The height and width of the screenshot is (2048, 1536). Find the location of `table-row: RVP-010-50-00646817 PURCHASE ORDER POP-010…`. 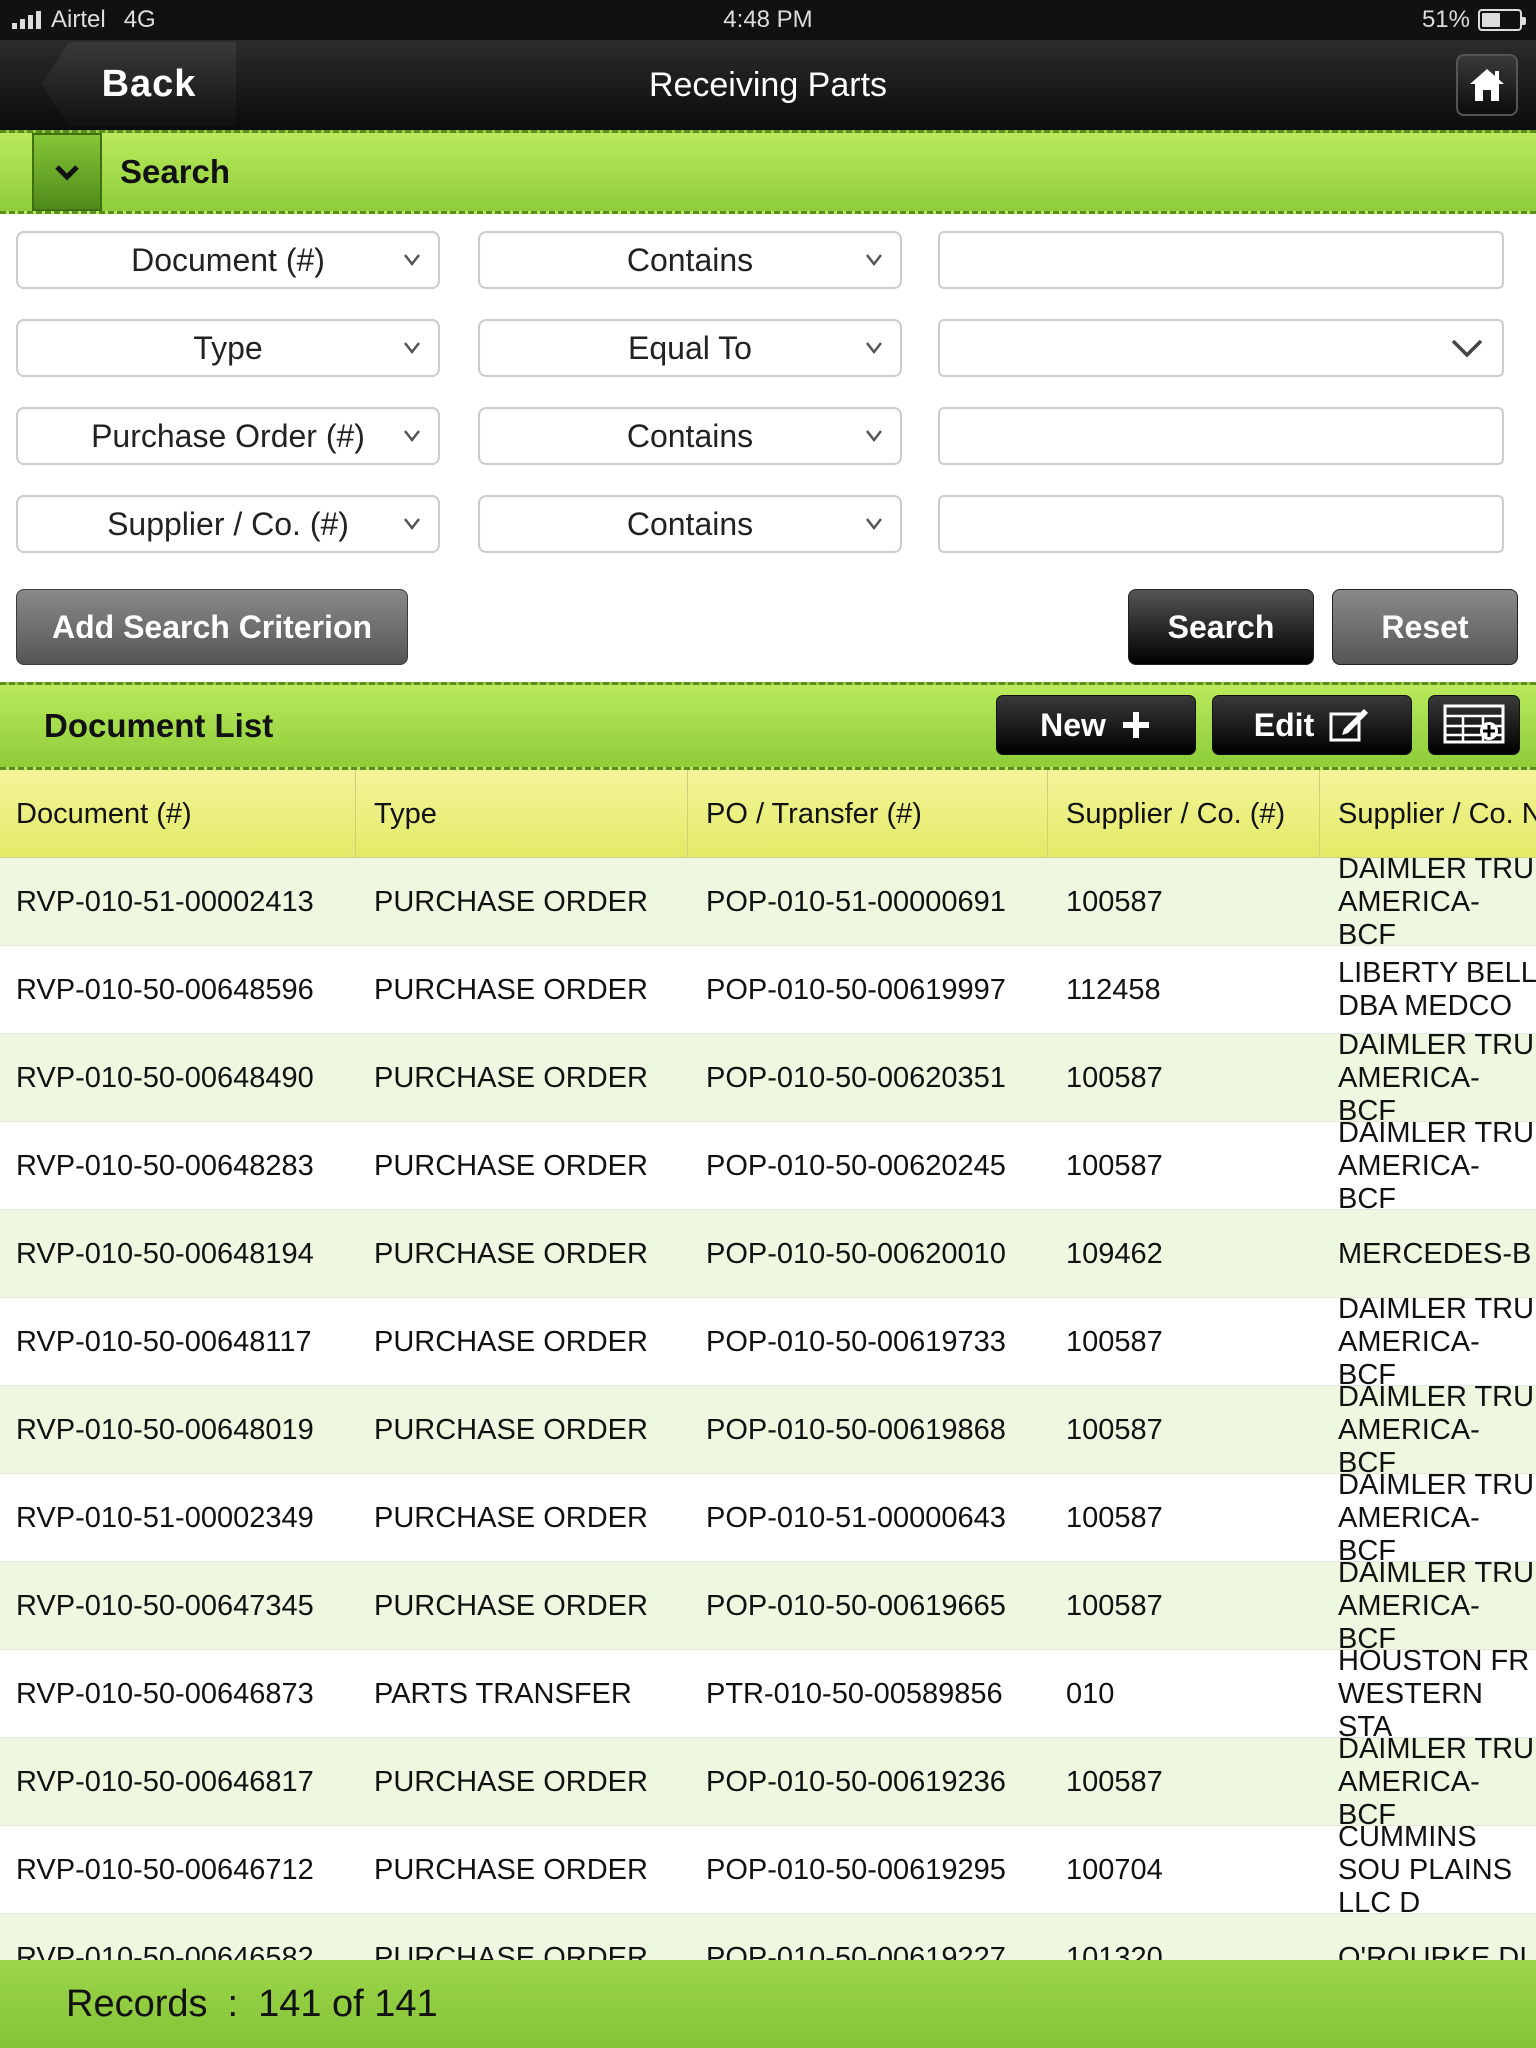

table-row: RVP-010-50-00646817 PURCHASE ORDER POP-010… is located at coordinates (768, 1782).